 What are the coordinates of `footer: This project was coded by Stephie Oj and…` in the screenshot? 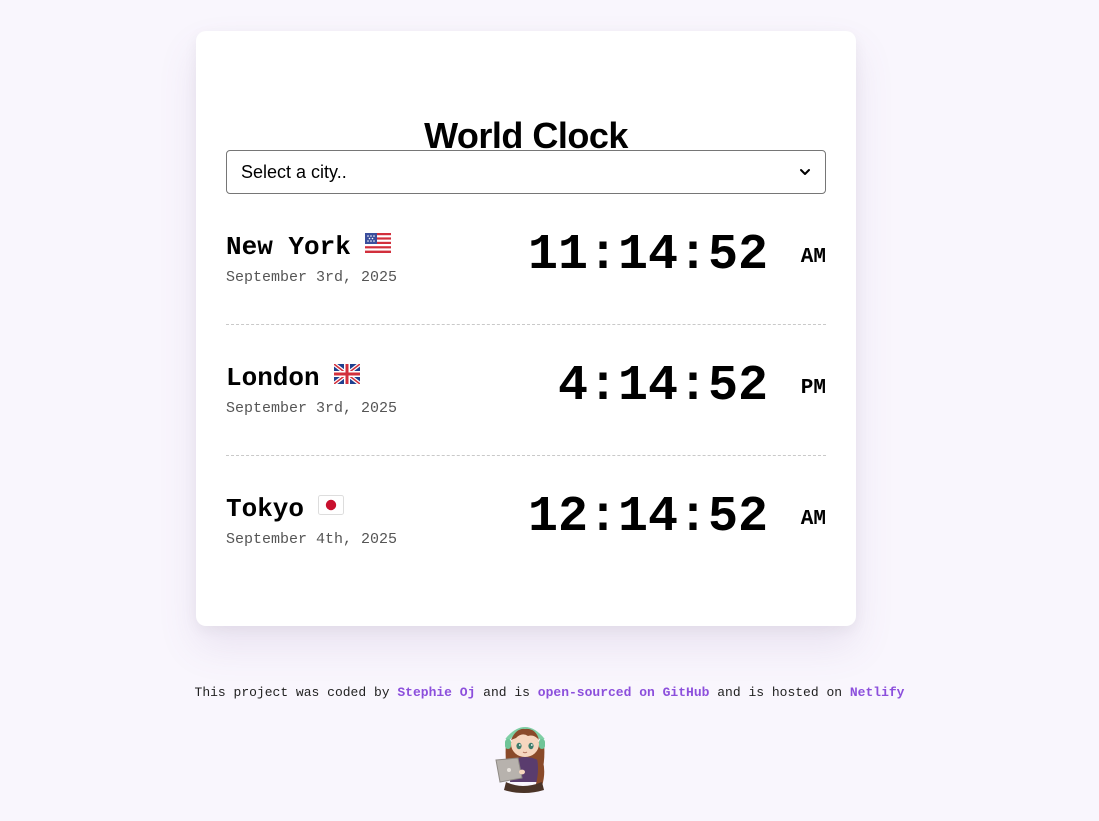 It's located at (549, 692).